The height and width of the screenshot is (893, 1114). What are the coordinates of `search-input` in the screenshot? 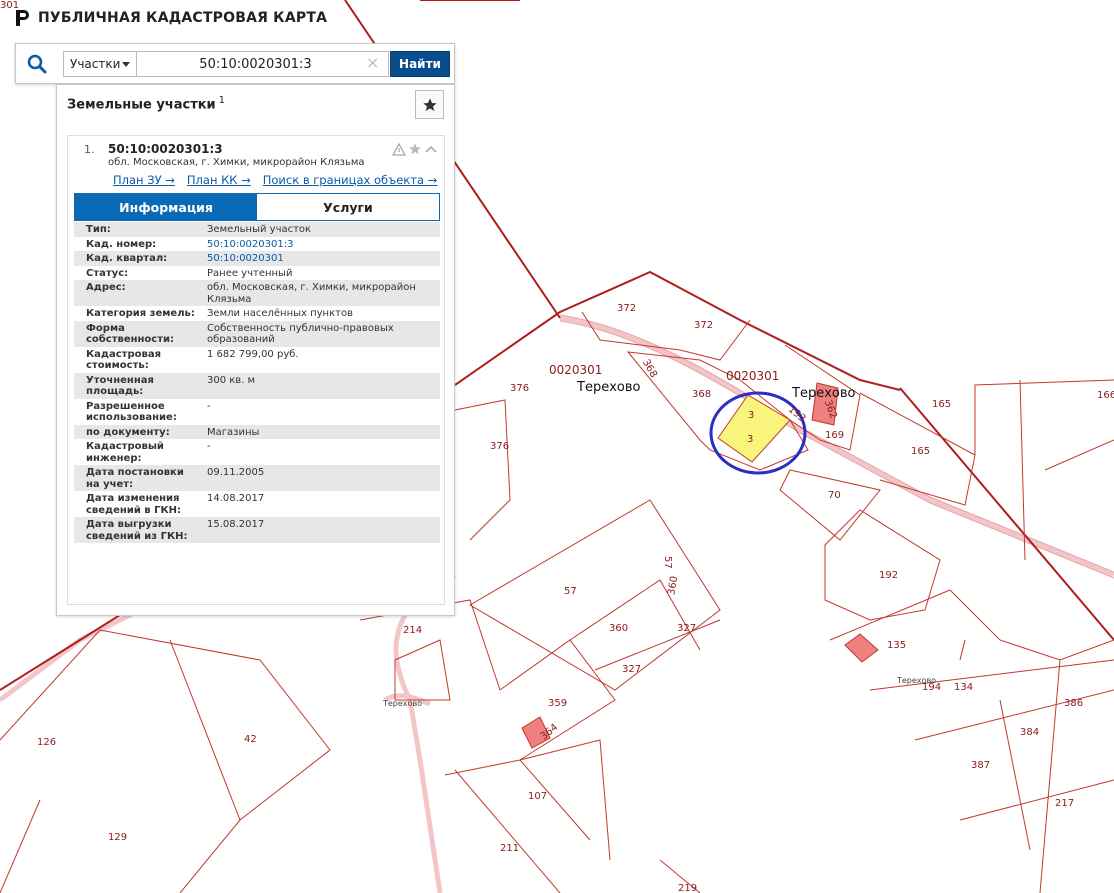 It's located at (263, 64).